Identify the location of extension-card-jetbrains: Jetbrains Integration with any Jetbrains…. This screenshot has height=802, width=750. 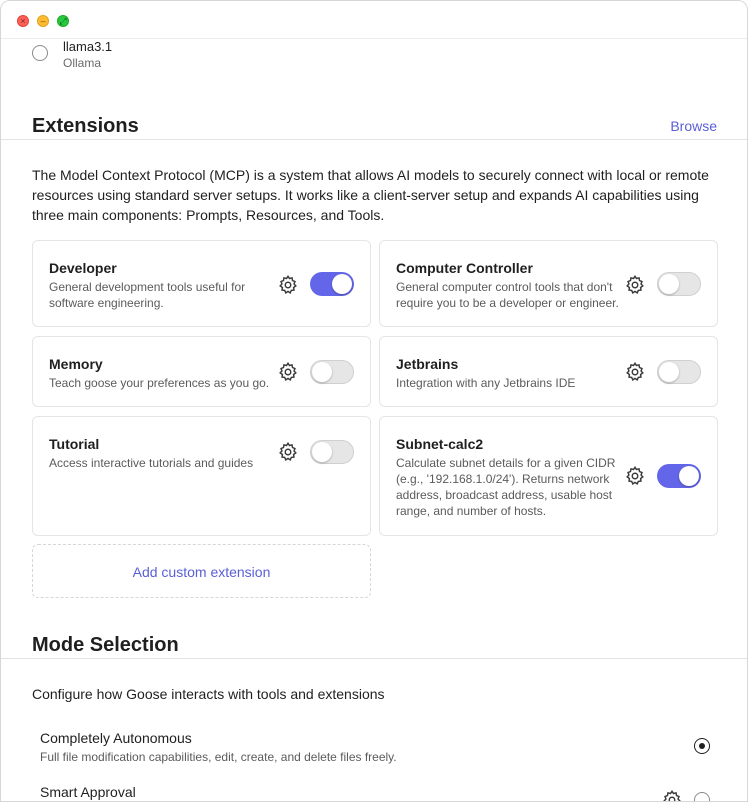
(548, 371).